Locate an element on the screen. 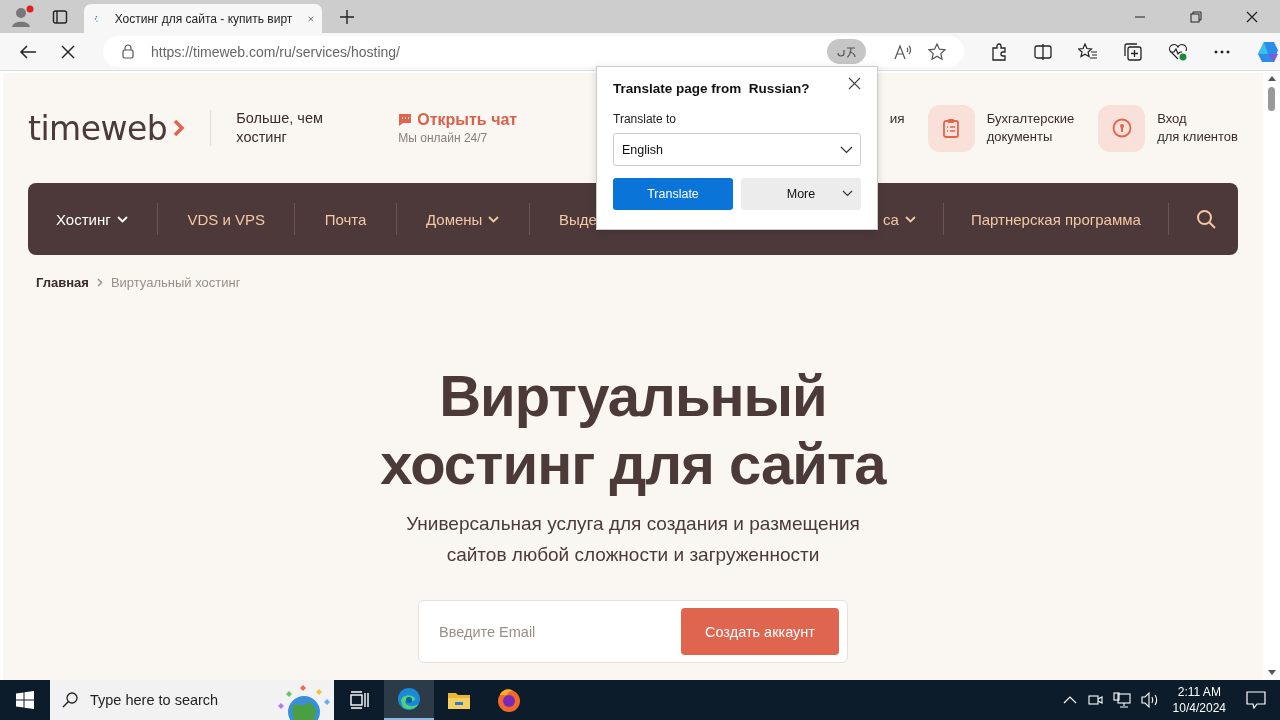  site-tagline: Больше, чем хостинг is located at coordinates (280, 128).